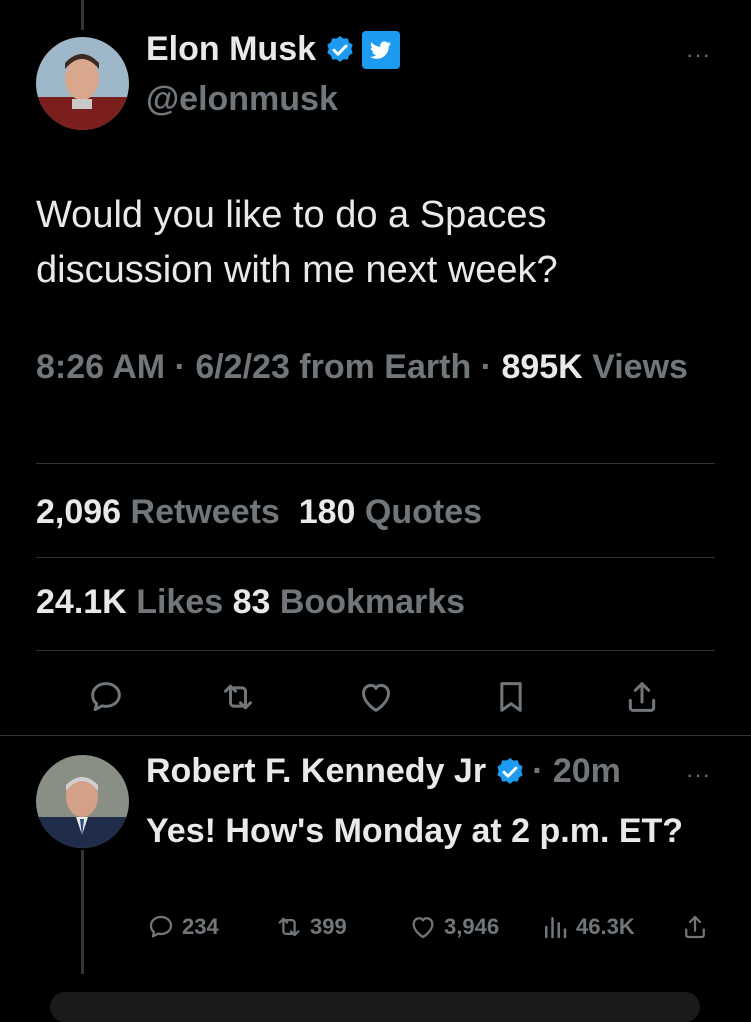 The image size is (751, 1022). I want to click on reply-count: 234, so click(200, 926).